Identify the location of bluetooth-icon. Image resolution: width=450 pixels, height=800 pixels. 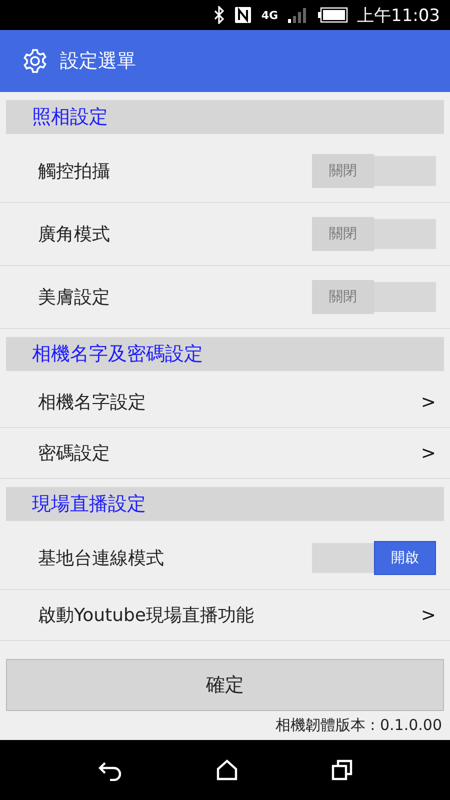
(219, 15).